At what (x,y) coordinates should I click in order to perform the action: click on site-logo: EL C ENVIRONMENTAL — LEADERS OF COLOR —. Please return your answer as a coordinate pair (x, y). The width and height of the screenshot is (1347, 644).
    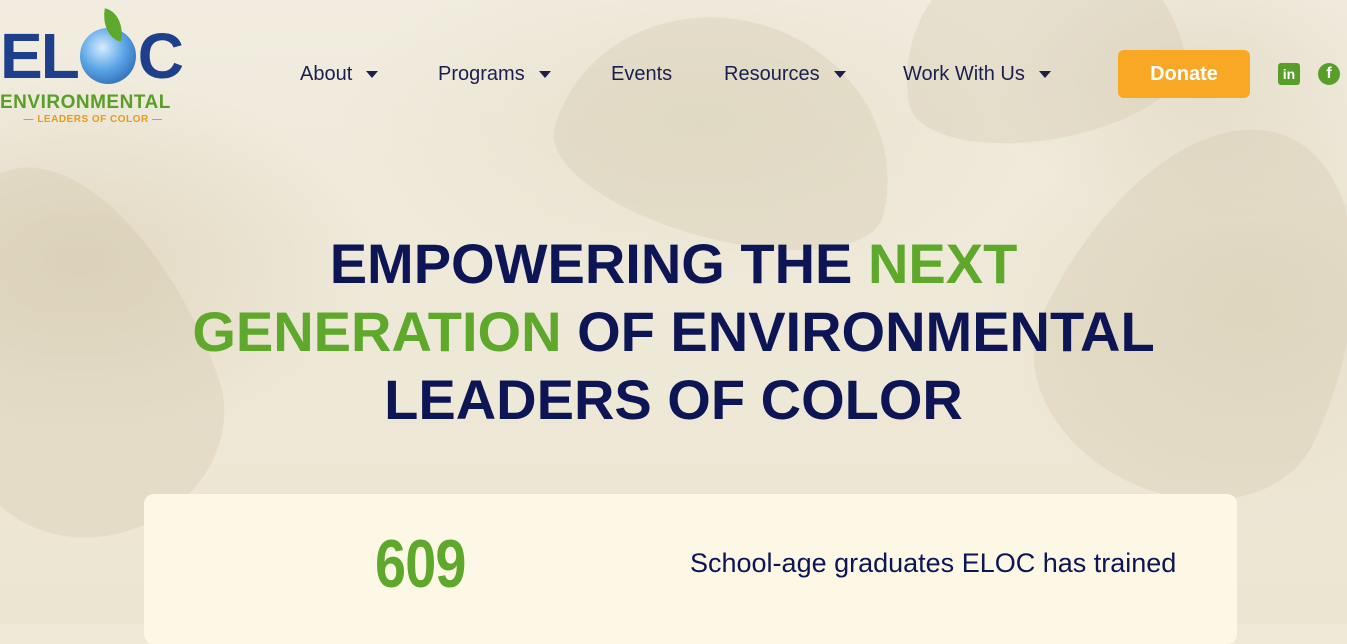
    Looking at the image, I should click on (95, 72).